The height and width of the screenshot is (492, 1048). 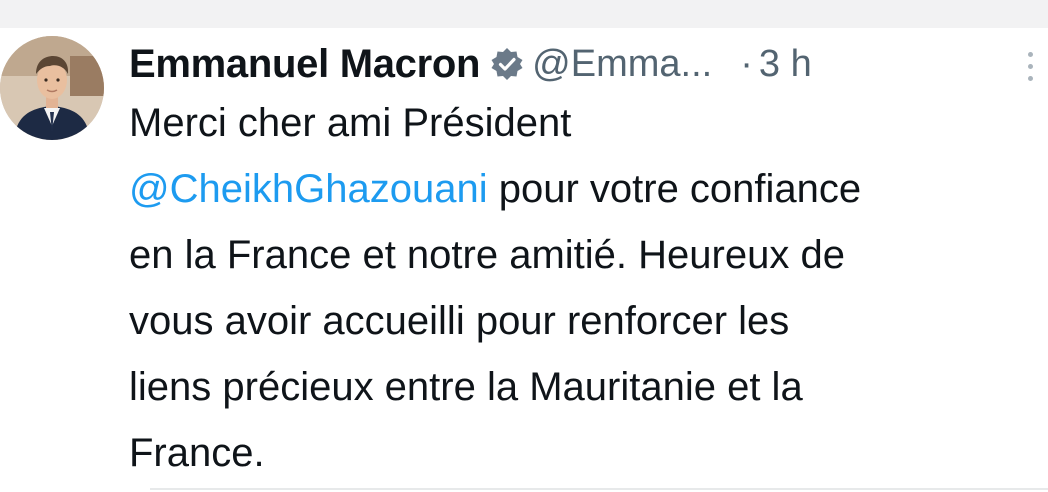 I want to click on tweet-text-line: en la France et notre amitié. Heureux de, so click(x=487, y=255).